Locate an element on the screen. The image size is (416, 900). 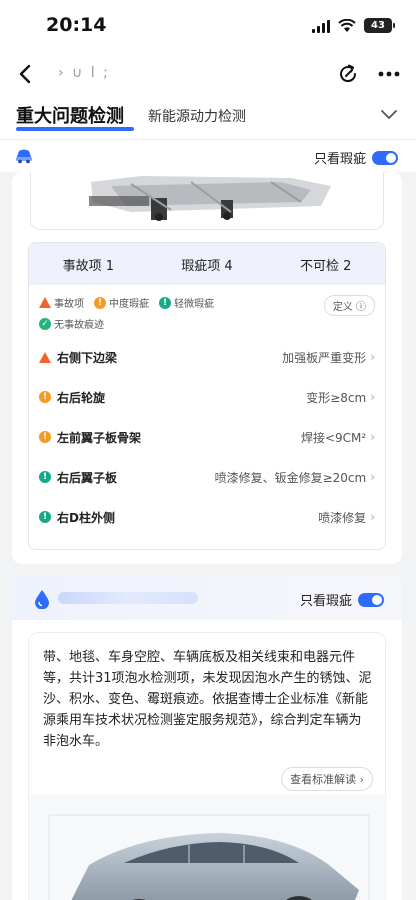
filter-row: 只看瑕疵 is located at coordinates (208, 156).